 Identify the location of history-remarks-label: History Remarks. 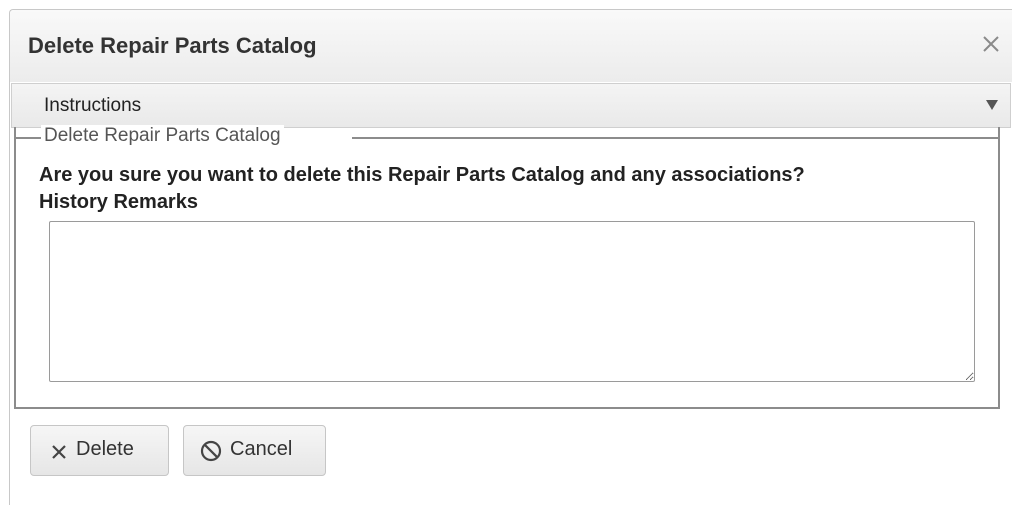
(118, 202).